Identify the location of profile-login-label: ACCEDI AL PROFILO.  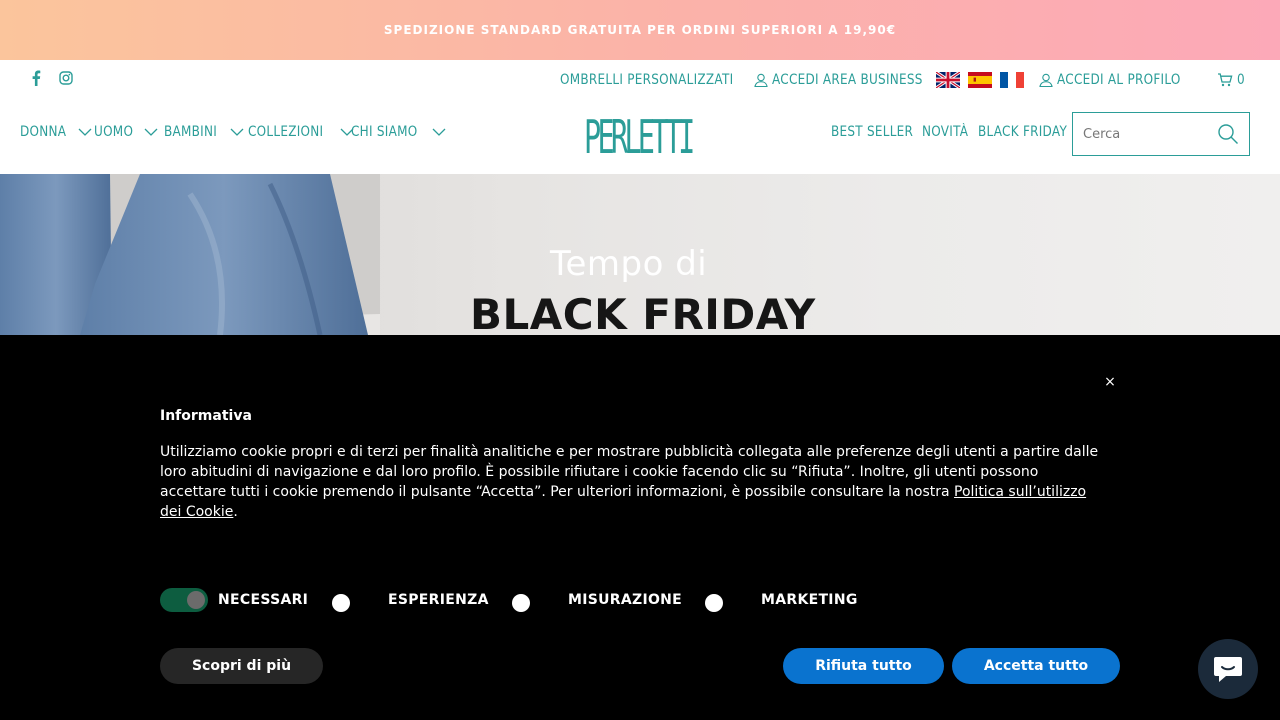
(1119, 80).